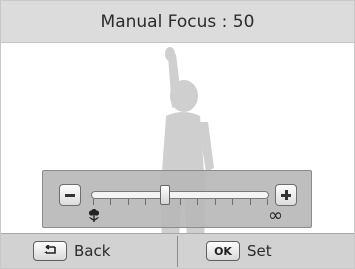  What do you see at coordinates (180, 195) in the screenshot?
I see `focus-slider-track` at bounding box center [180, 195].